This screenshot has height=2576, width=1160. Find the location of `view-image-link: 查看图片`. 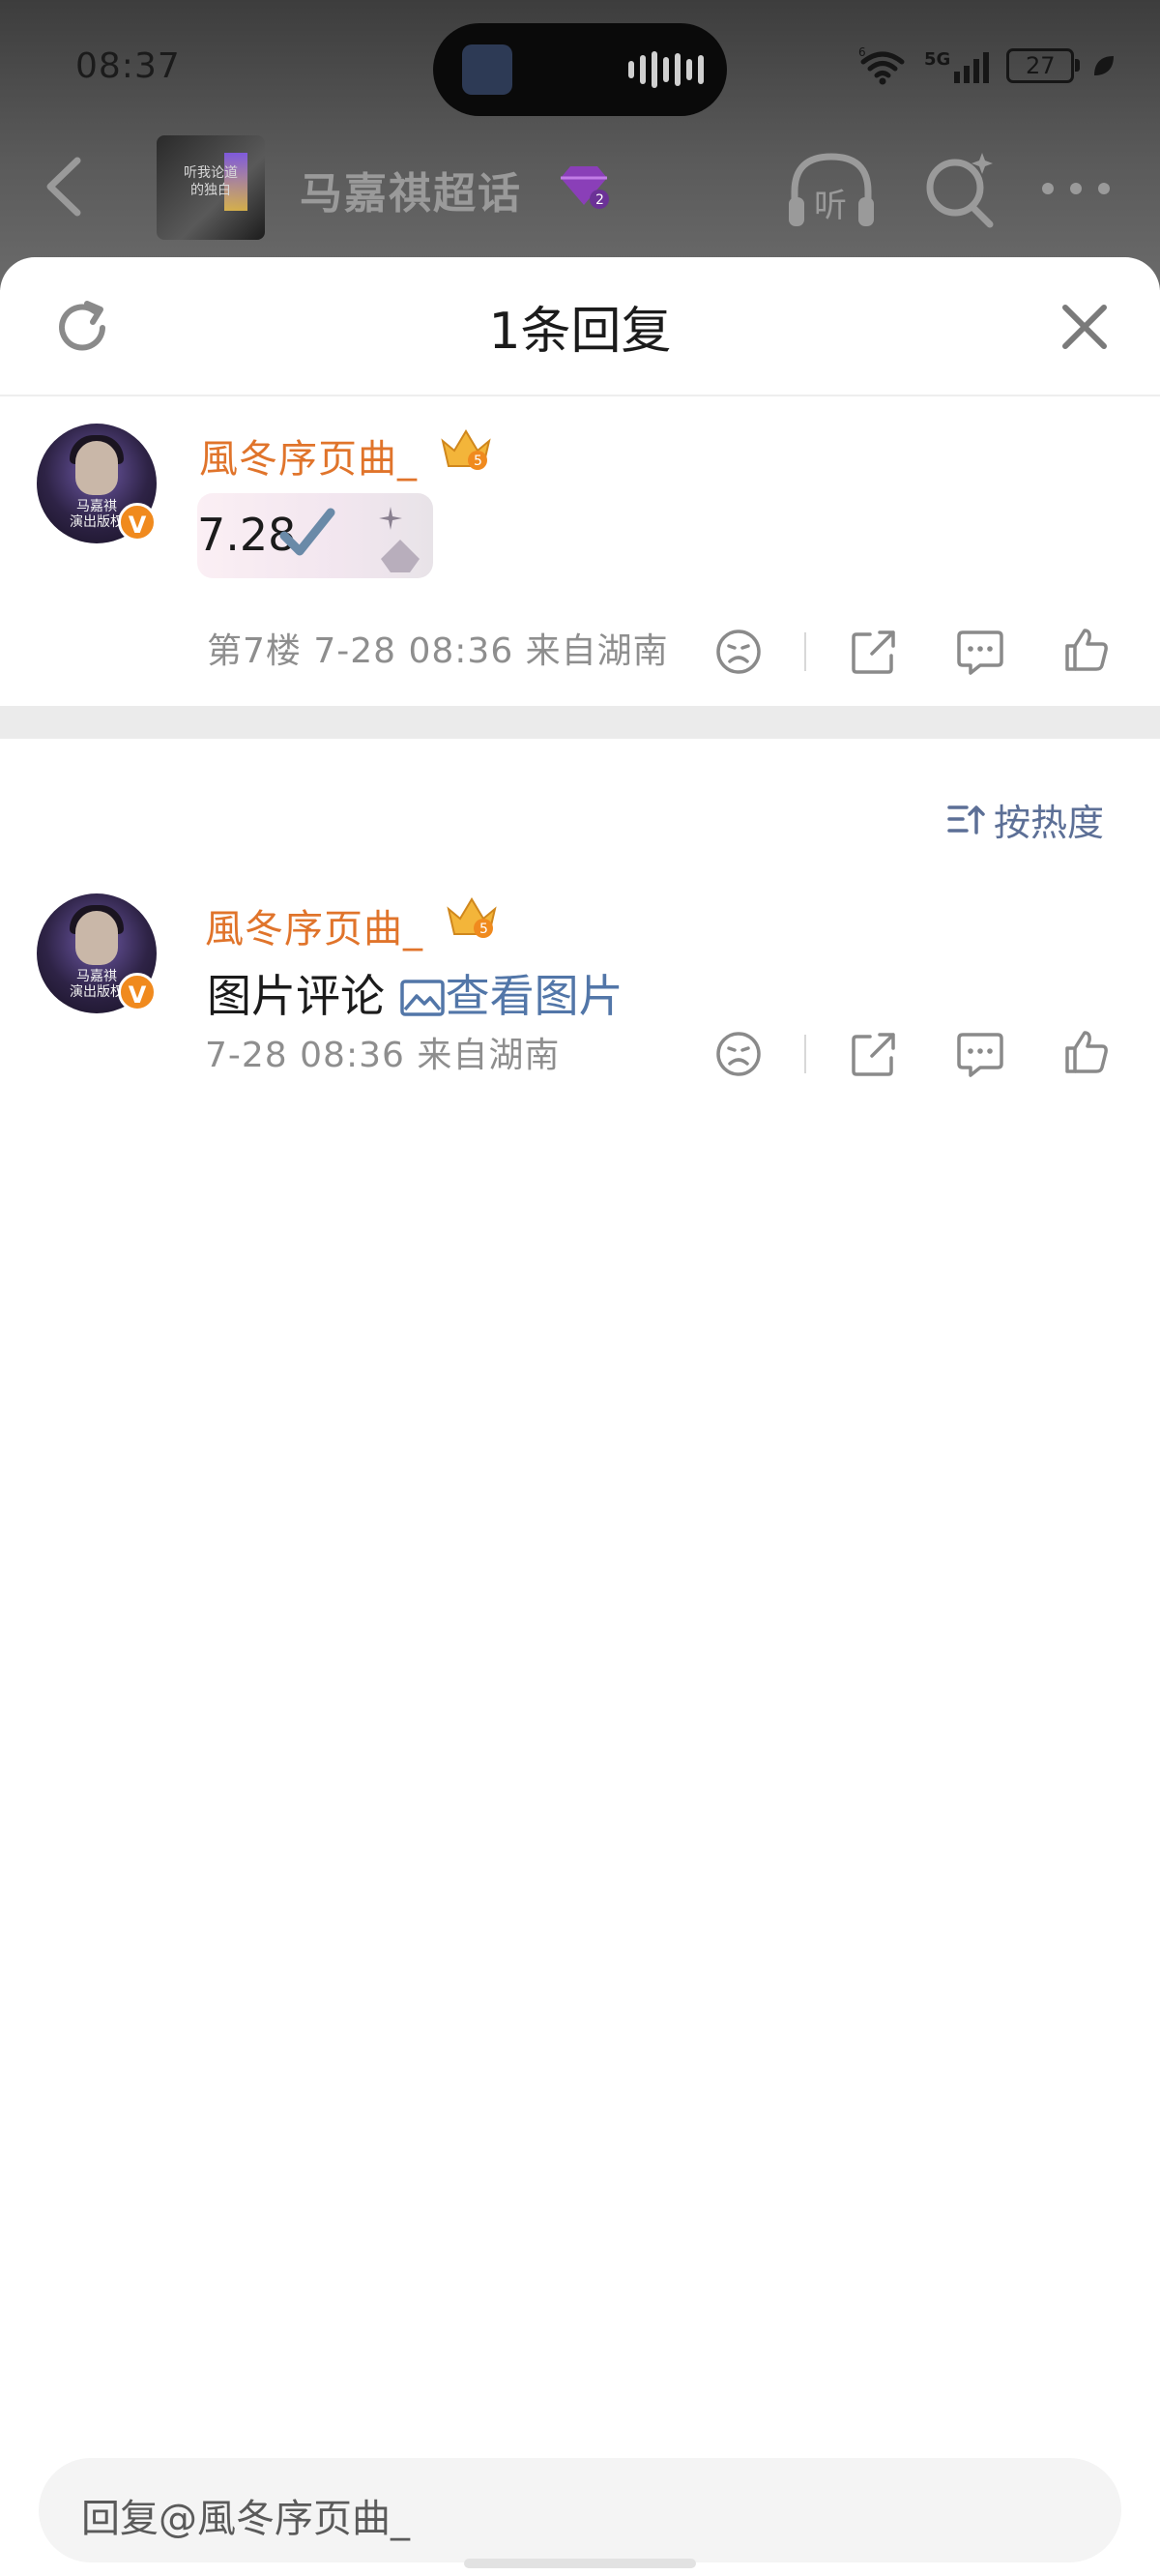

view-image-link: 查看图片 is located at coordinates (512, 996).